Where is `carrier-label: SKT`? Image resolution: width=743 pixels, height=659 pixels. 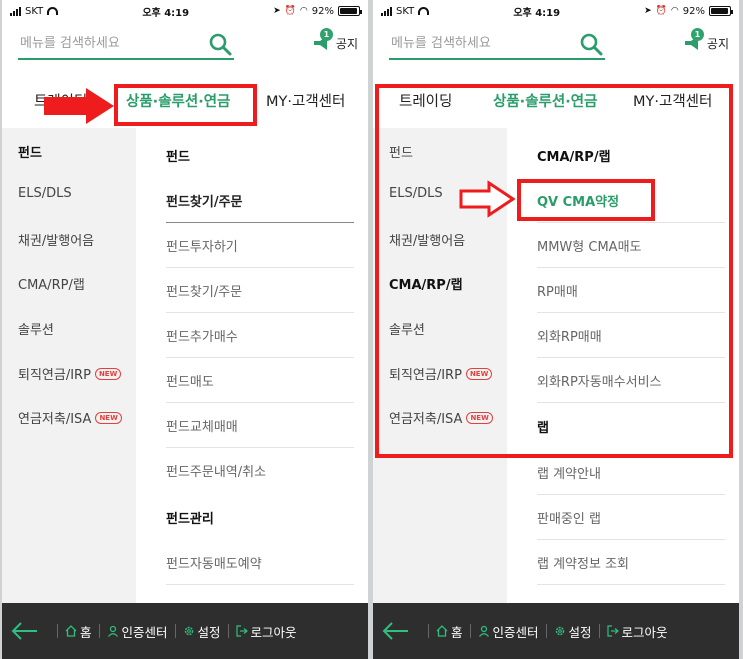 carrier-label: SKT is located at coordinates (34, 11).